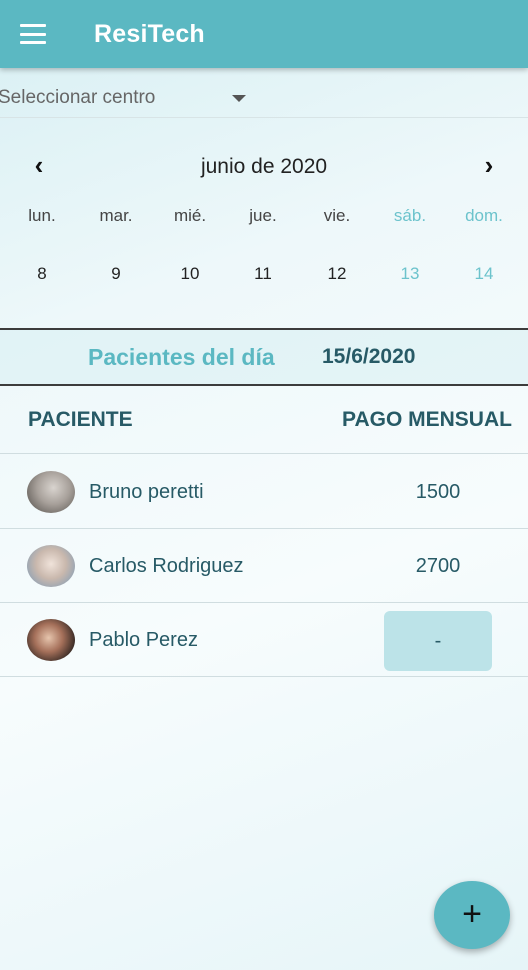  Describe the element at coordinates (264, 166) in the screenshot. I see `calendar-month-title: junio de 2020` at that location.